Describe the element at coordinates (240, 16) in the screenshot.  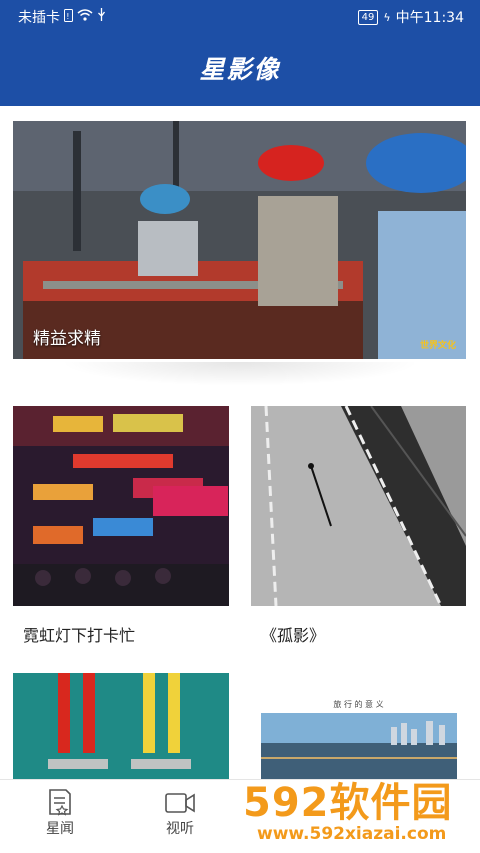
I see `status-bar: 未插卡 ! 49 ϟ 中午11:34` at that location.